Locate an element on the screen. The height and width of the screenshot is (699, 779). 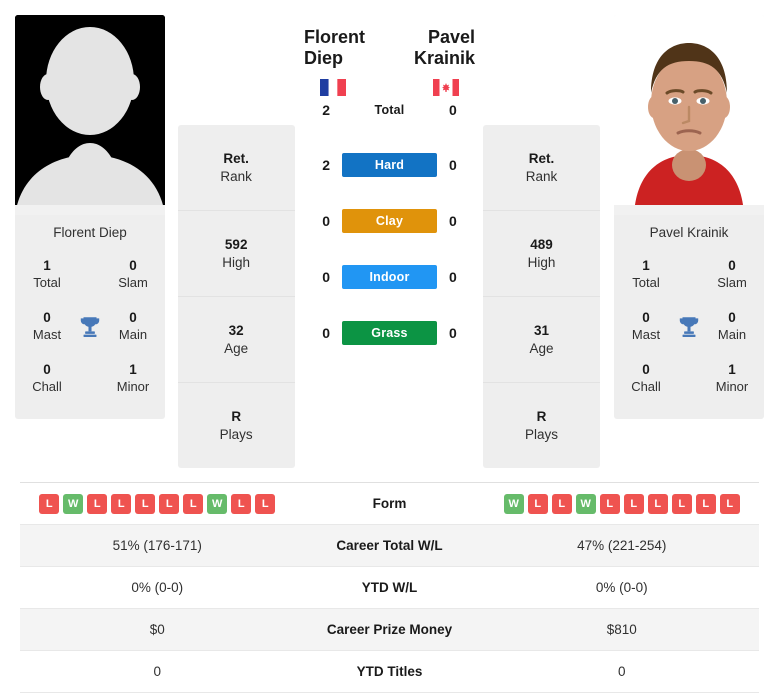
title-label: Slam is located at coordinates (133, 283).